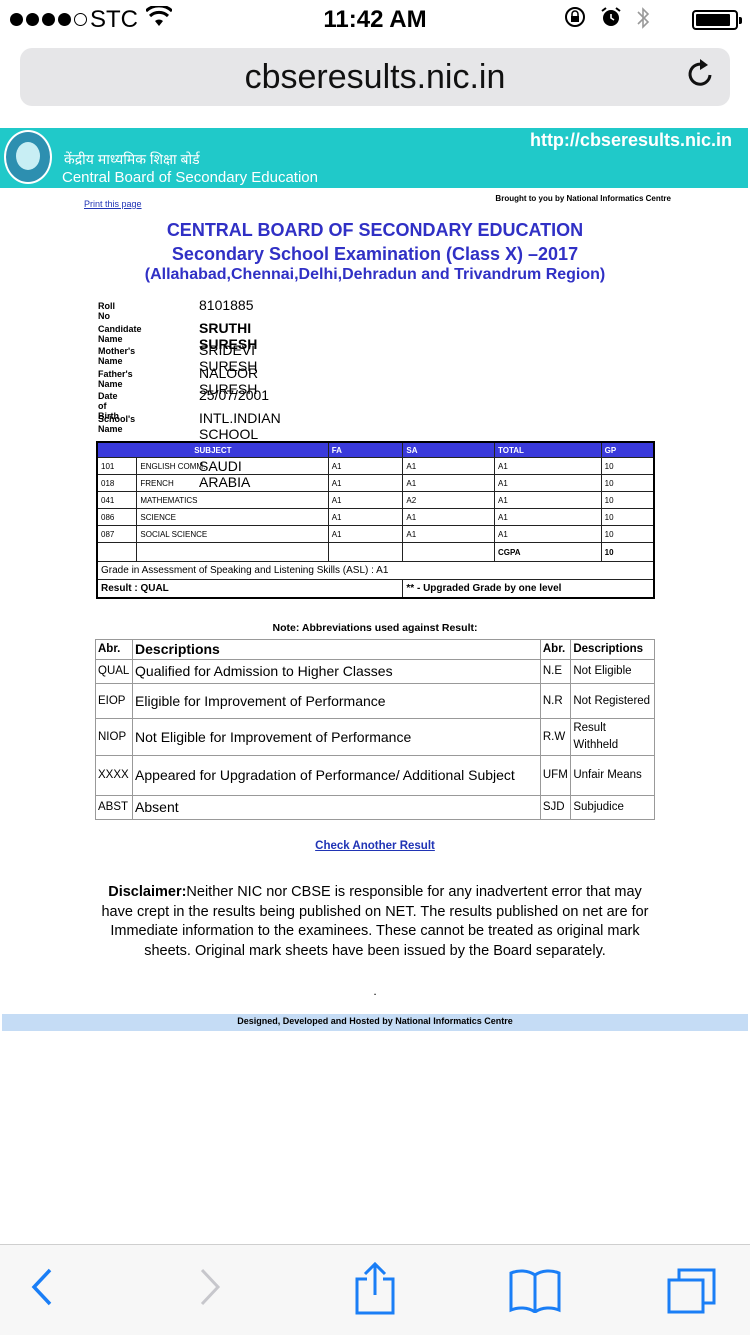 The height and width of the screenshot is (1335, 750). I want to click on table-row: 041 MATHEMATICS A1 A2 A1 10, so click(375, 500).